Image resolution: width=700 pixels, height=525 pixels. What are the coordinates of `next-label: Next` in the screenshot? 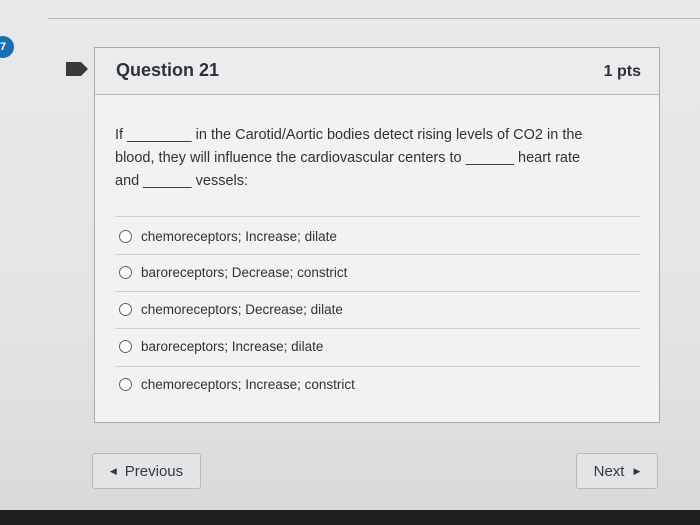 It's located at (609, 471).